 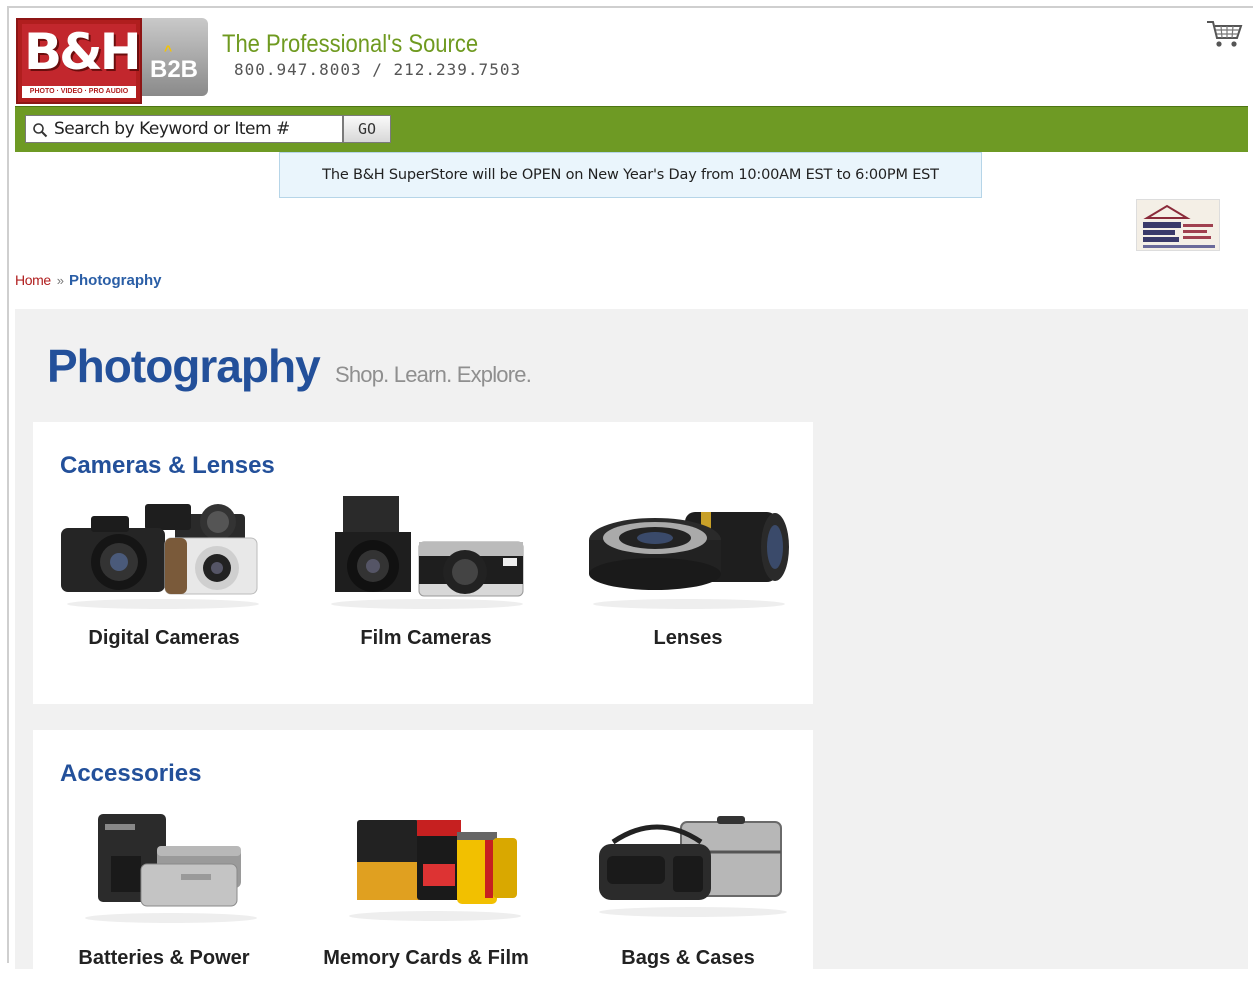 I want to click on breadcrumb: Home » Photography, so click(x=88, y=280).